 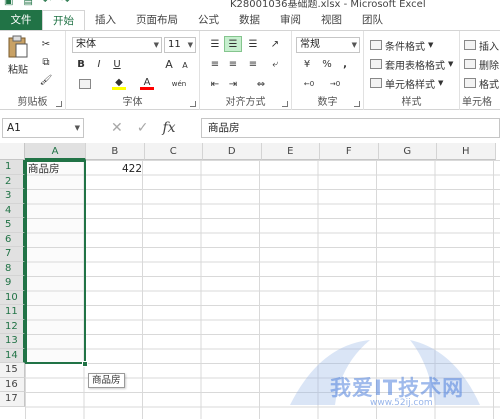 What do you see at coordinates (232, 151) in the screenshot?
I see `column-header-d: D` at bounding box center [232, 151].